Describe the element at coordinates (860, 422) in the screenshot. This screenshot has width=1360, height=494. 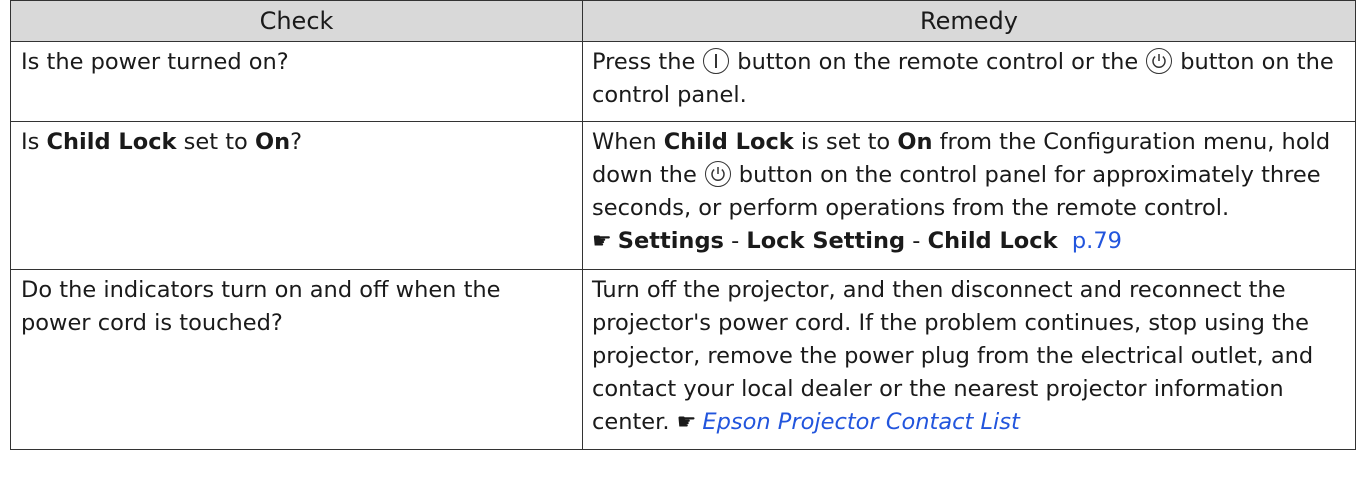
I see `contact-list-link: Epson Projector Contact List` at that location.